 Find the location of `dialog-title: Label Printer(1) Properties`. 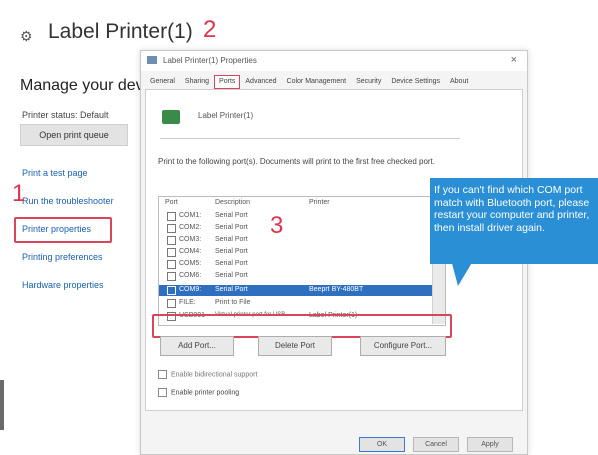

dialog-title: Label Printer(1) Properties is located at coordinates (210, 60).